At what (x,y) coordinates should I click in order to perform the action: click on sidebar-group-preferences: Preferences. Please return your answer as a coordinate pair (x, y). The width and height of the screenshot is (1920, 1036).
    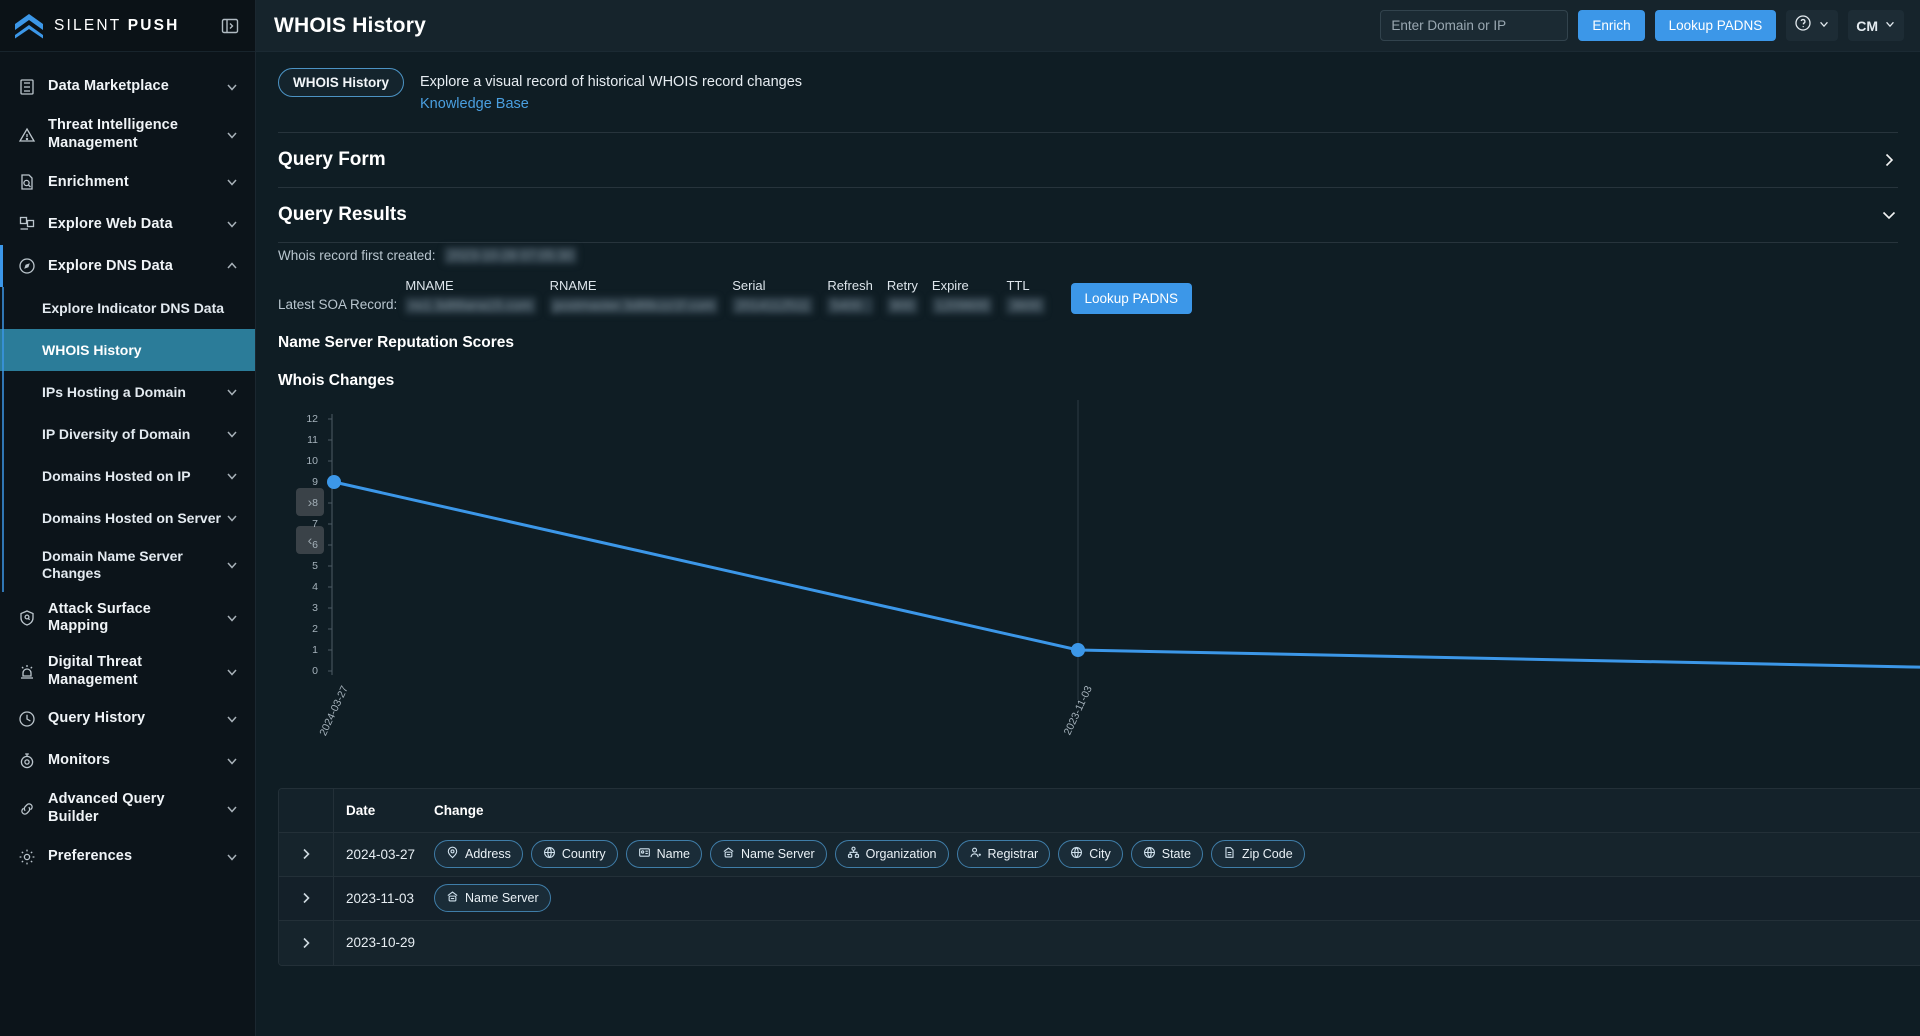
    Looking at the image, I should click on (127, 857).